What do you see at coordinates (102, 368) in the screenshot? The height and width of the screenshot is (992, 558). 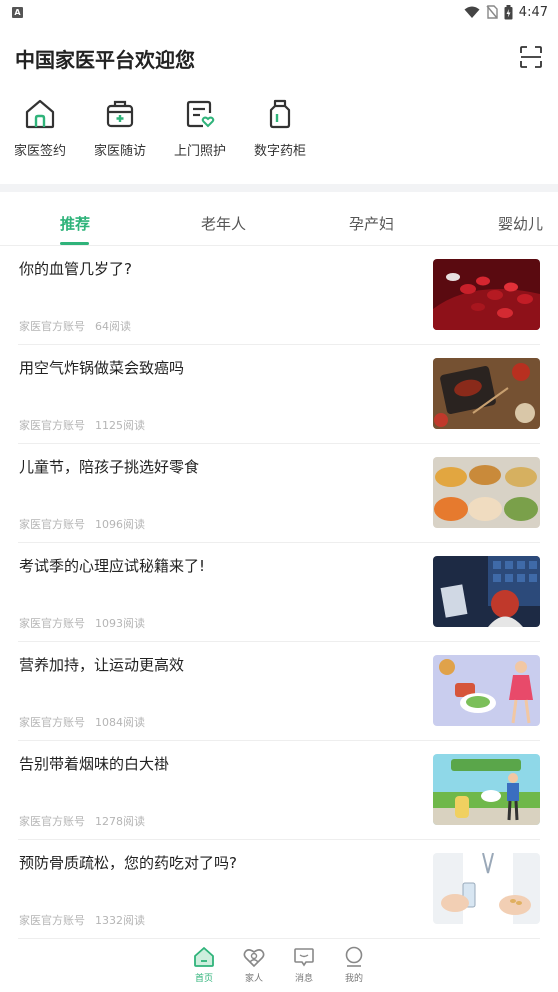 I see `article-title: 用空气炸锅做菜会致癌吗` at bounding box center [102, 368].